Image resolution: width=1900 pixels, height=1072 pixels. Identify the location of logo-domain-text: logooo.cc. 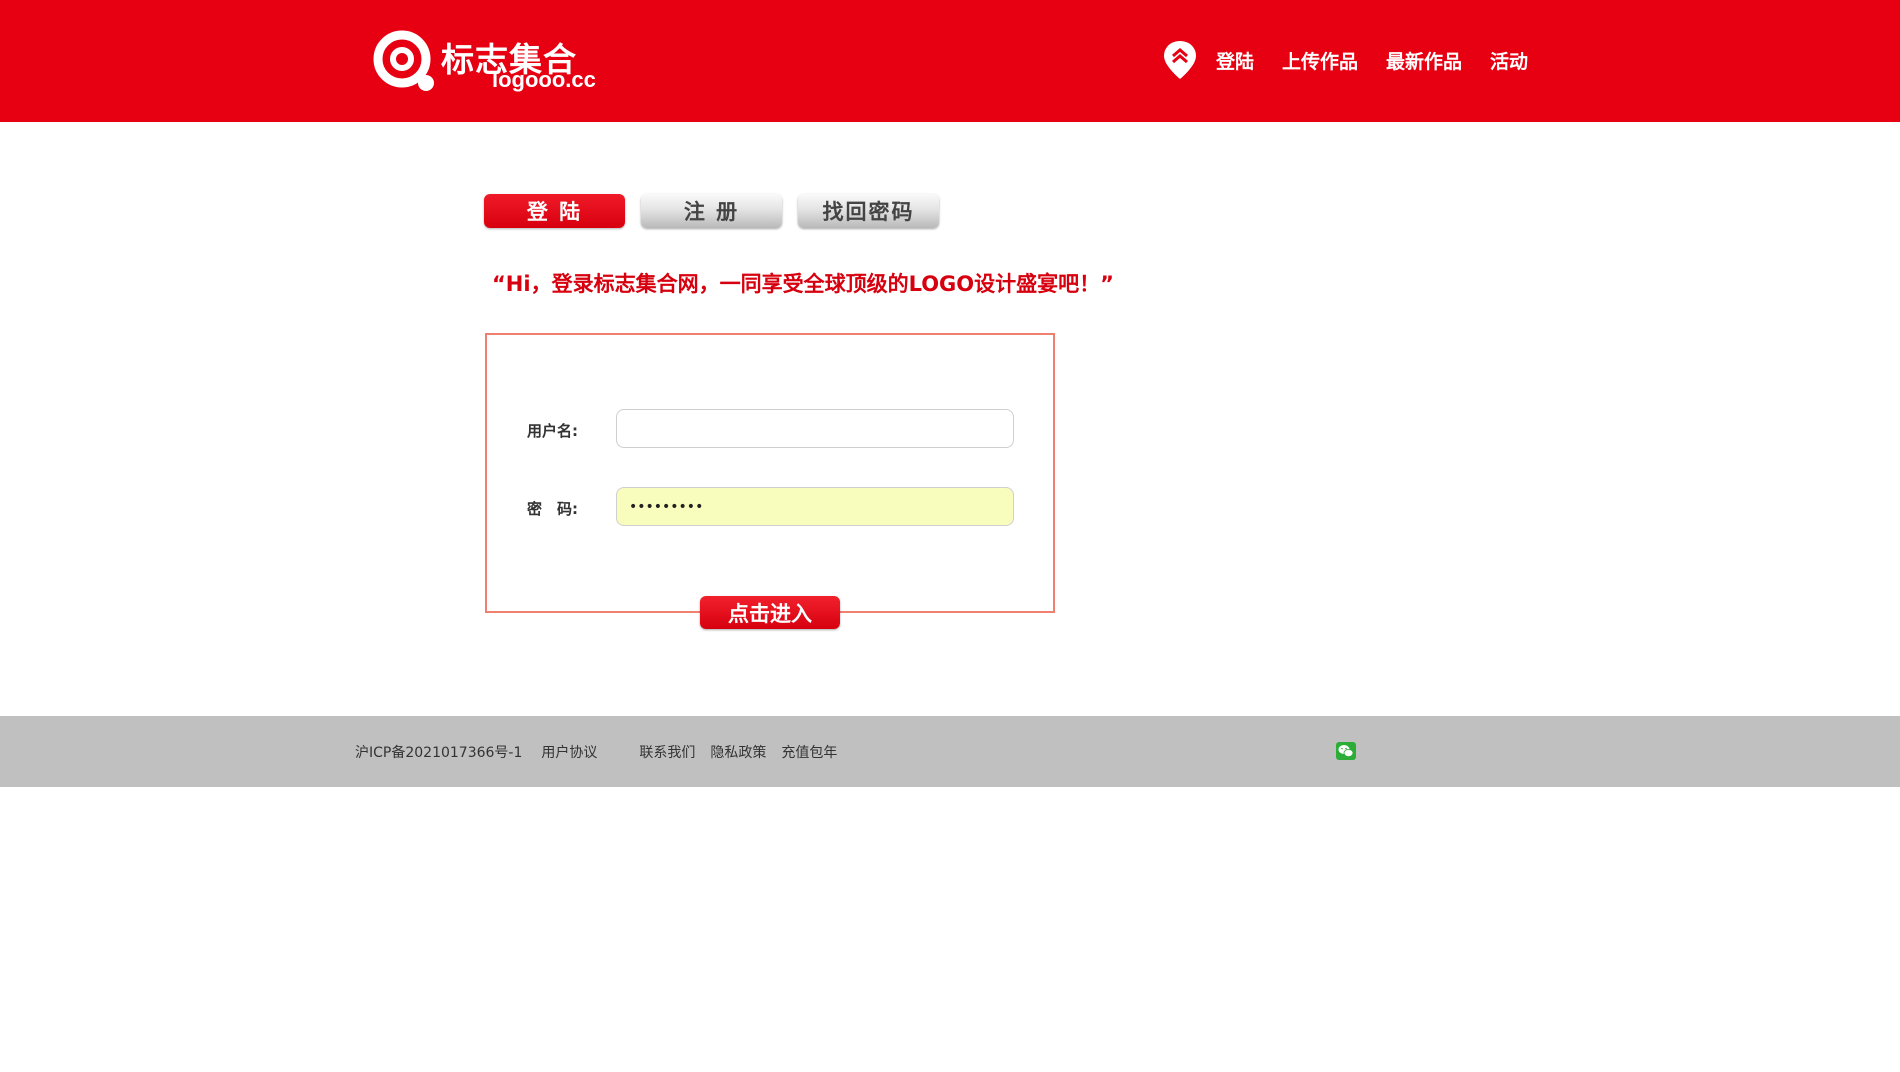
(544, 79).